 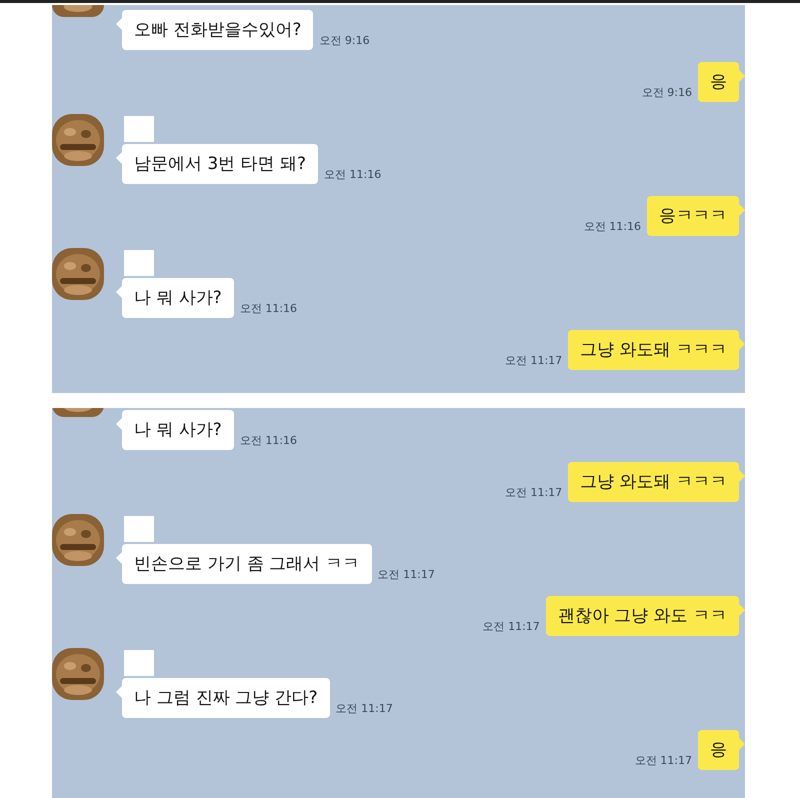 I want to click on message-bubble: 남문에서 3번 타면 돼?, so click(x=220, y=164).